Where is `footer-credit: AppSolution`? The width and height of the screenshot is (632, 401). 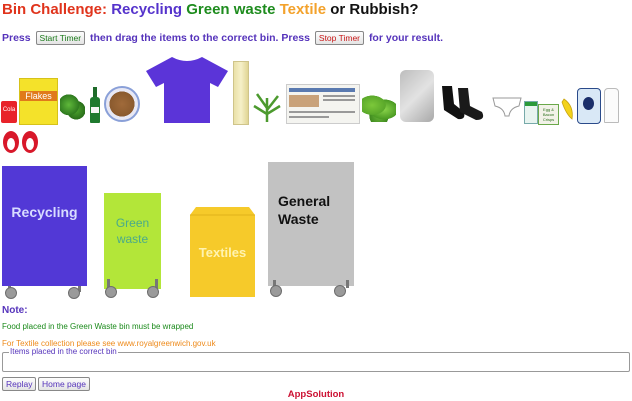
footer-credit: AppSolution is located at coordinates (316, 394).